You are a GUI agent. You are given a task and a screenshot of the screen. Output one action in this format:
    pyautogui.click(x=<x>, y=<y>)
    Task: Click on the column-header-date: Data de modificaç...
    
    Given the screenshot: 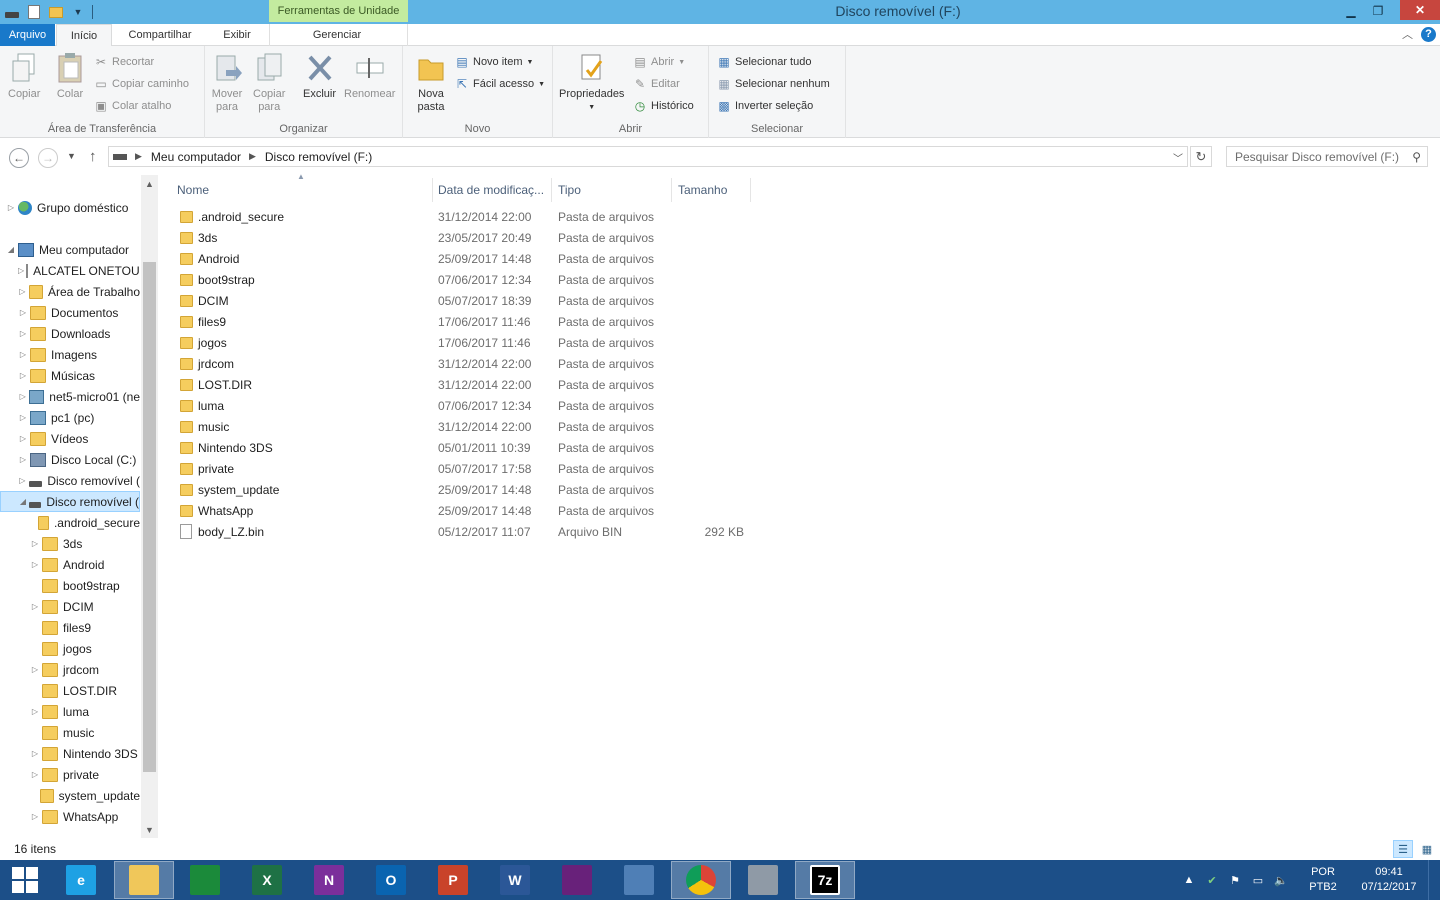 What is the action you would take?
    pyautogui.click(x=491, y=190)
    